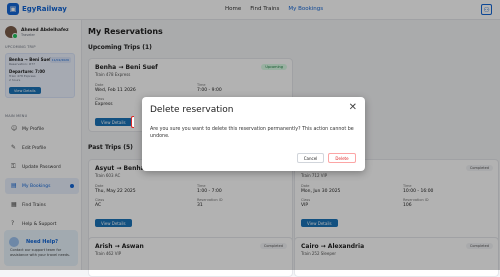  What do you see at coordinates (192, 110) in the screenshot?
I see `dialog-title: Delete reservation` at bounding box center [192, 110].